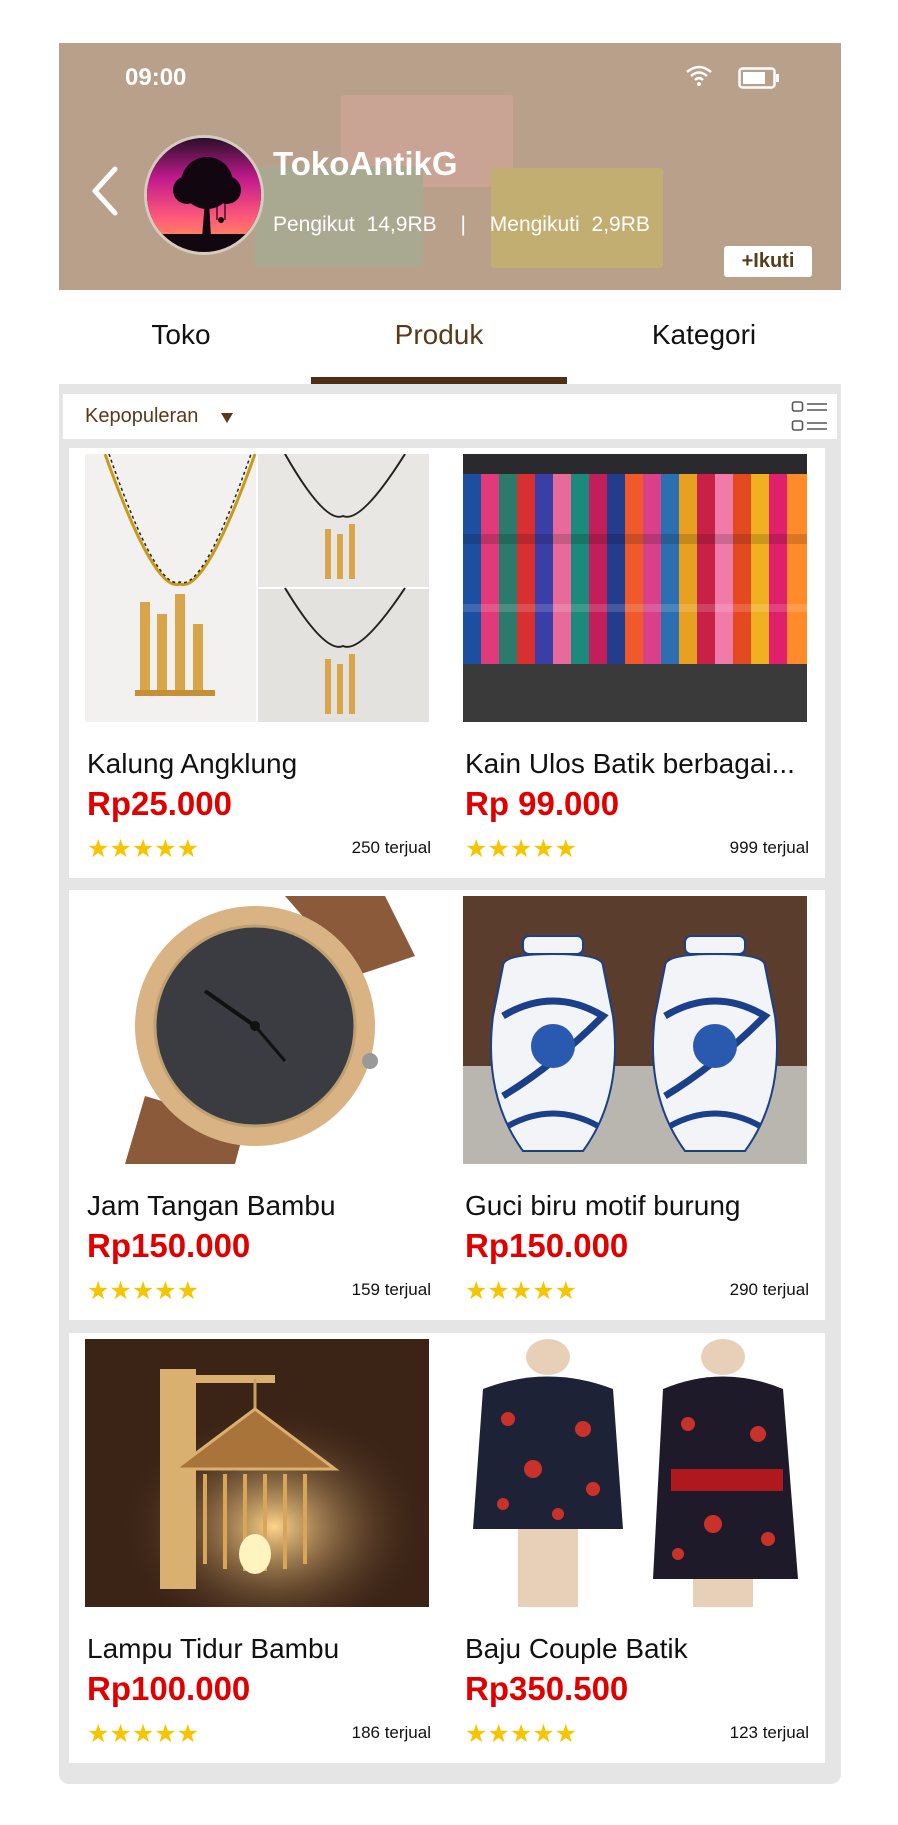  What do you see at coordinates (257, 1030) in the screenshot?
I see `product-image-watch` at bounding box center [257, 1030].